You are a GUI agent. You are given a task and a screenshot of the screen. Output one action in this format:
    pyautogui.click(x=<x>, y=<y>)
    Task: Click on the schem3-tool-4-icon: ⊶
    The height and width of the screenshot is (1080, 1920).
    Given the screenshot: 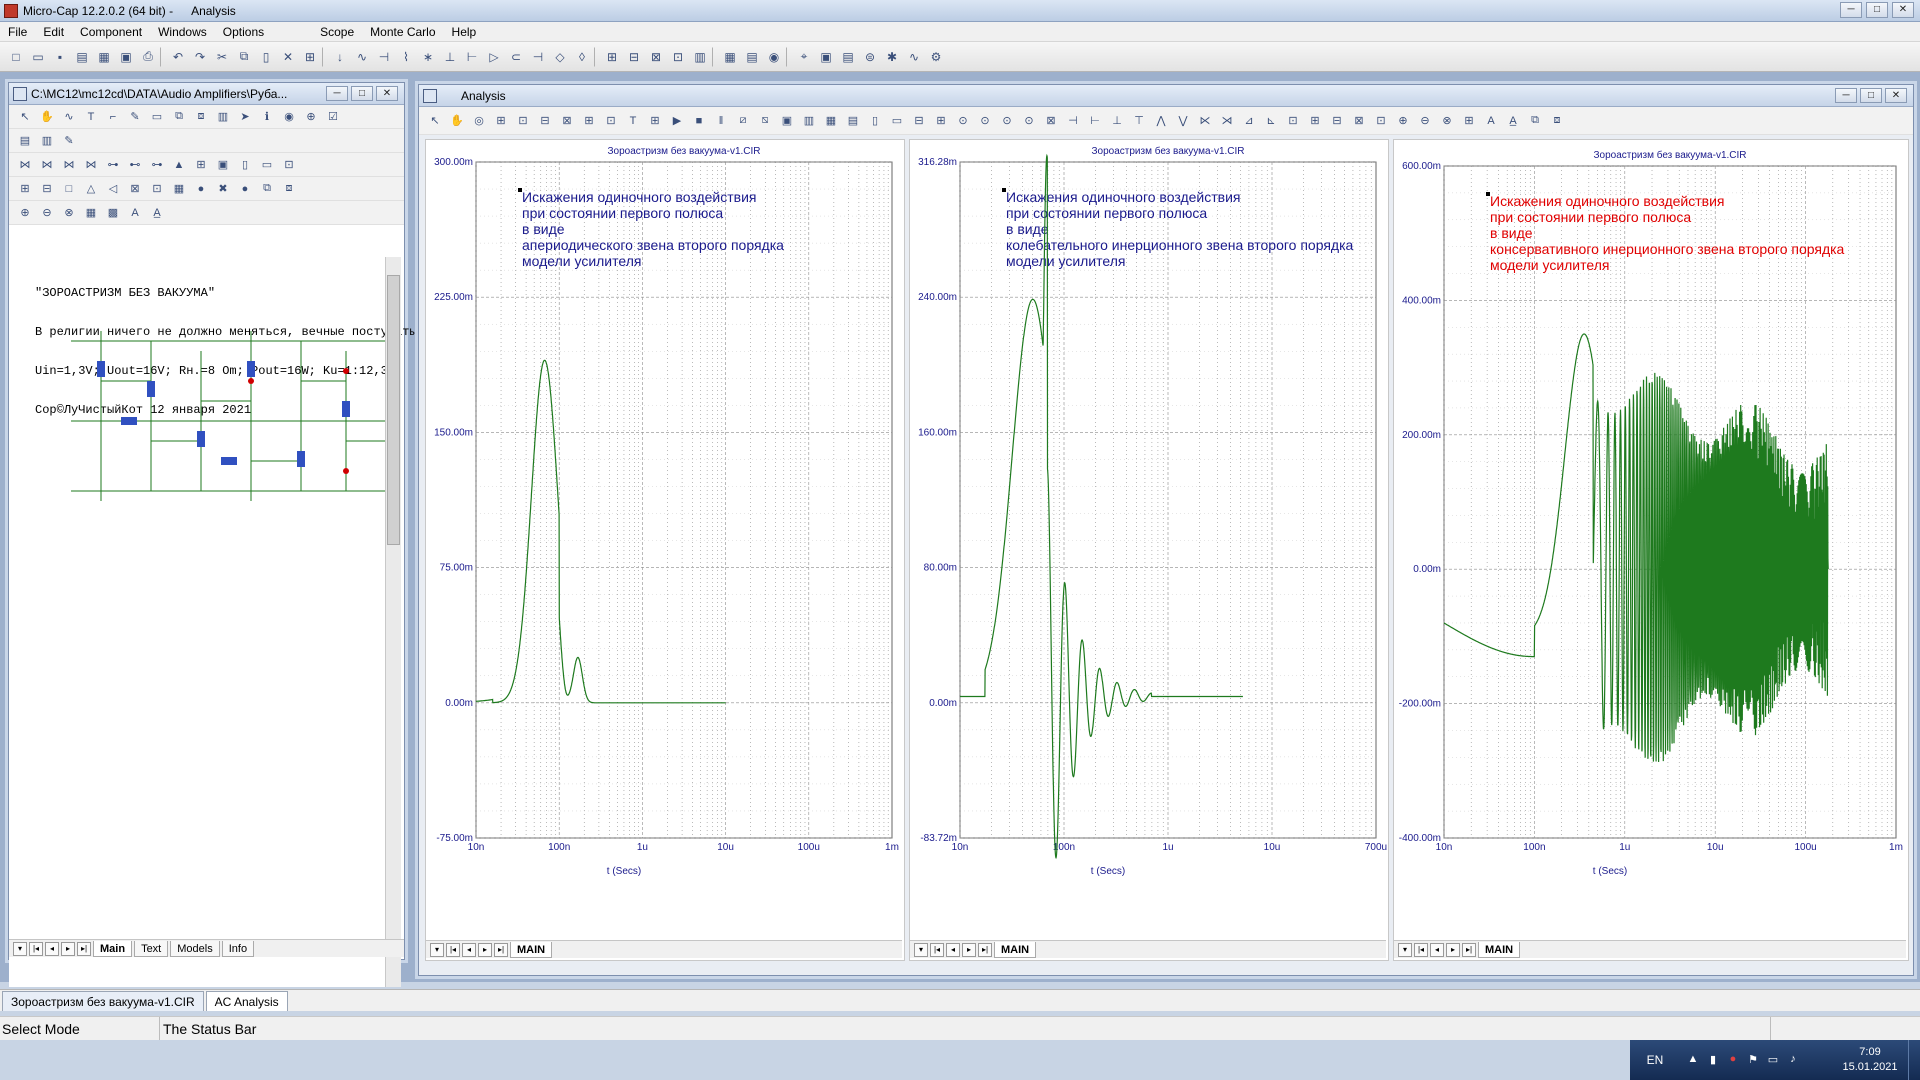 What is the action you would take?
    pyautogui.click(x=113, y=165)
    